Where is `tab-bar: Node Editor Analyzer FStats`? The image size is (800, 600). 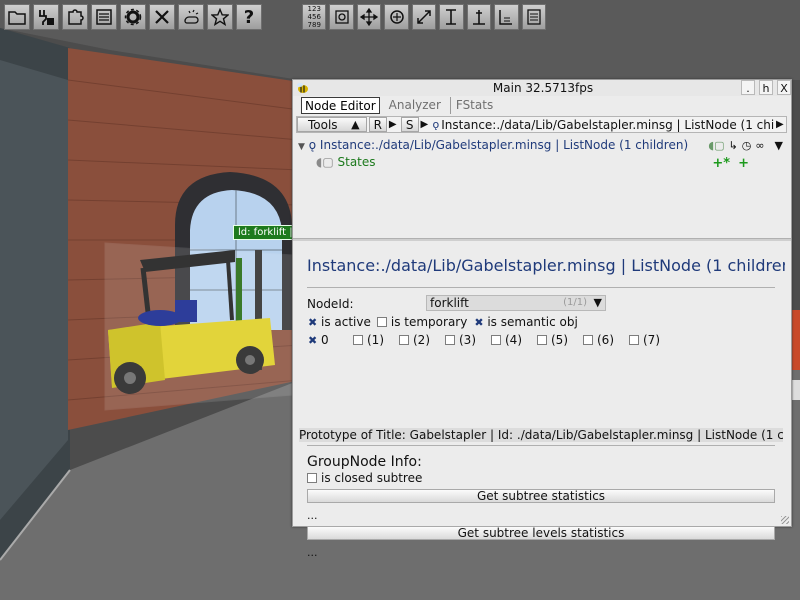
tab-bar: Node Editor Analyzer FStats is located at coordinates (398, 105).